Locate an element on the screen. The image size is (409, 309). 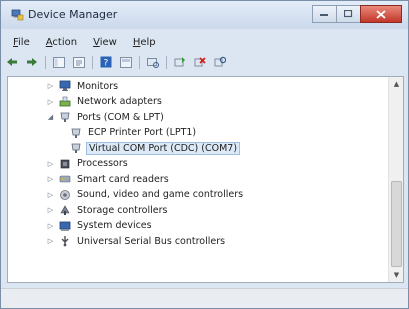
refresh-icon is located at coordinates (126, 62).